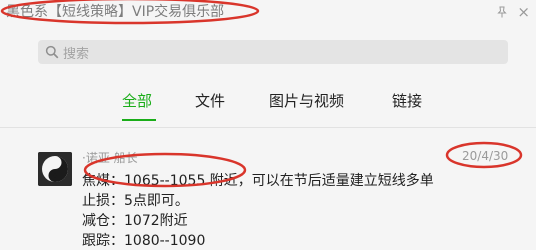 This screenshot has height=250, width=536. What do you see at coordinates (144, 241) in the screenshot?
I see `message-line: 跟踪：1080--1090` at bounding box center [144, 241].